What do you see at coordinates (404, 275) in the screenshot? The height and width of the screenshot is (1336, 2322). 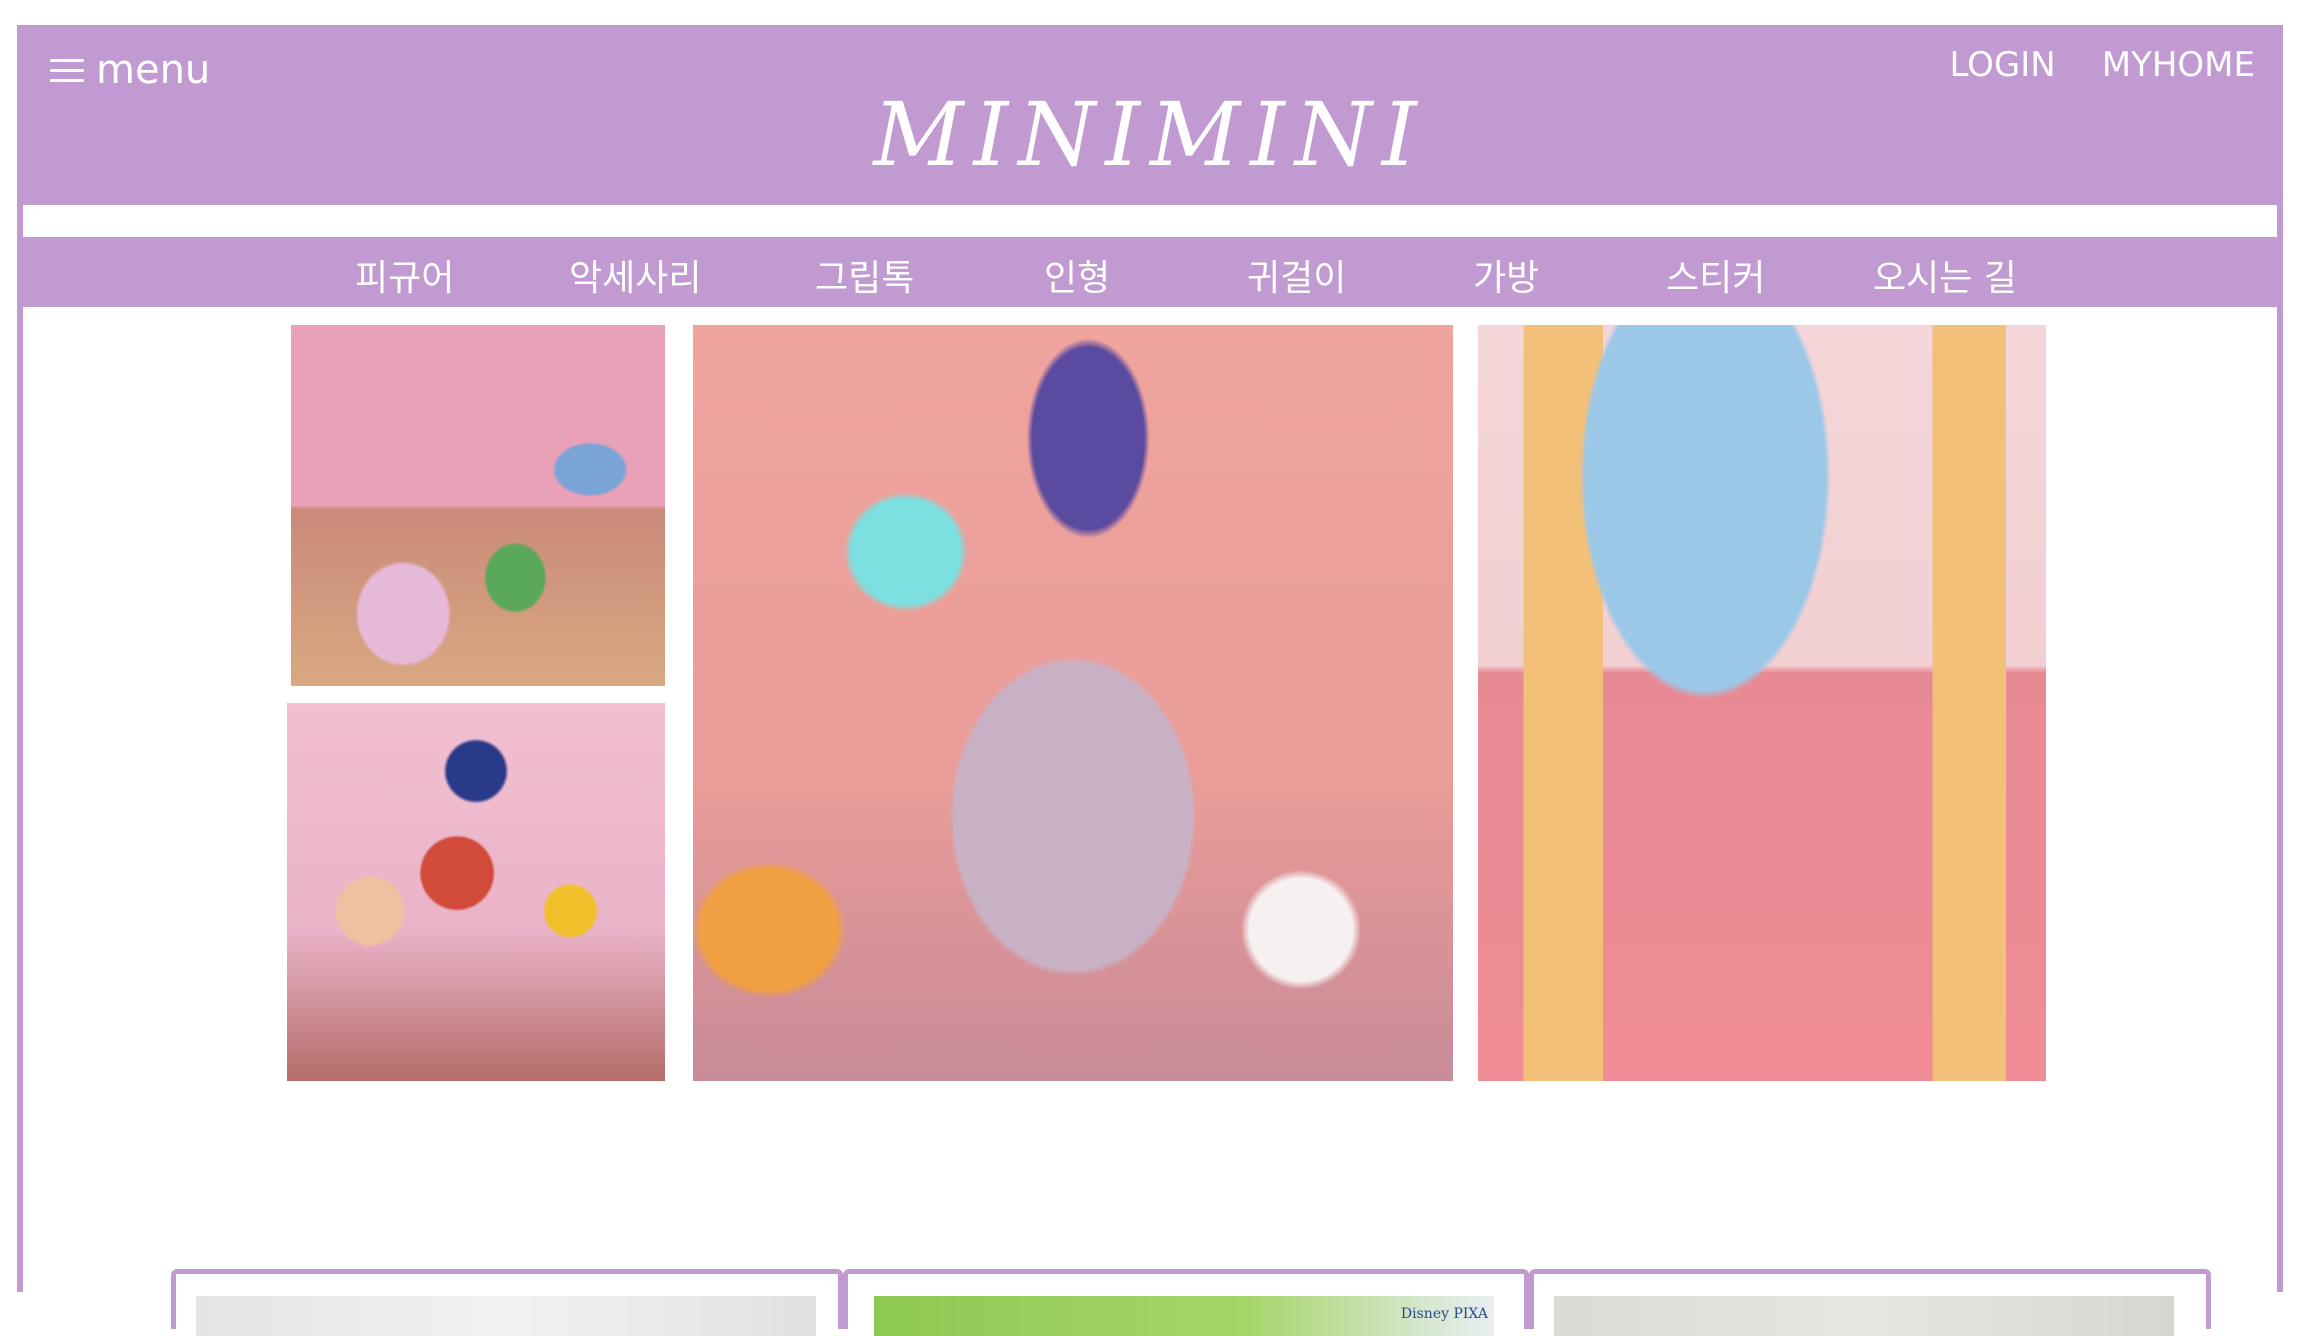 I see `nav-item-figure: 피규어` at bounding box center [404, 275].